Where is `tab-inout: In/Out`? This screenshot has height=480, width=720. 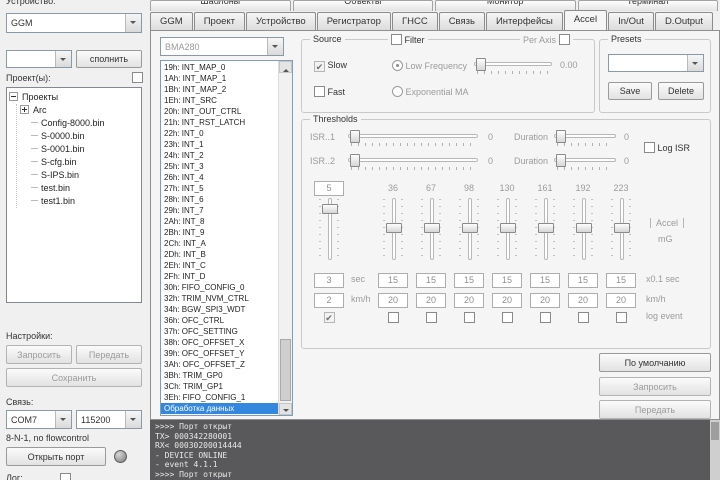 tab-inout: In/Out is located at coordinates (631, 21).